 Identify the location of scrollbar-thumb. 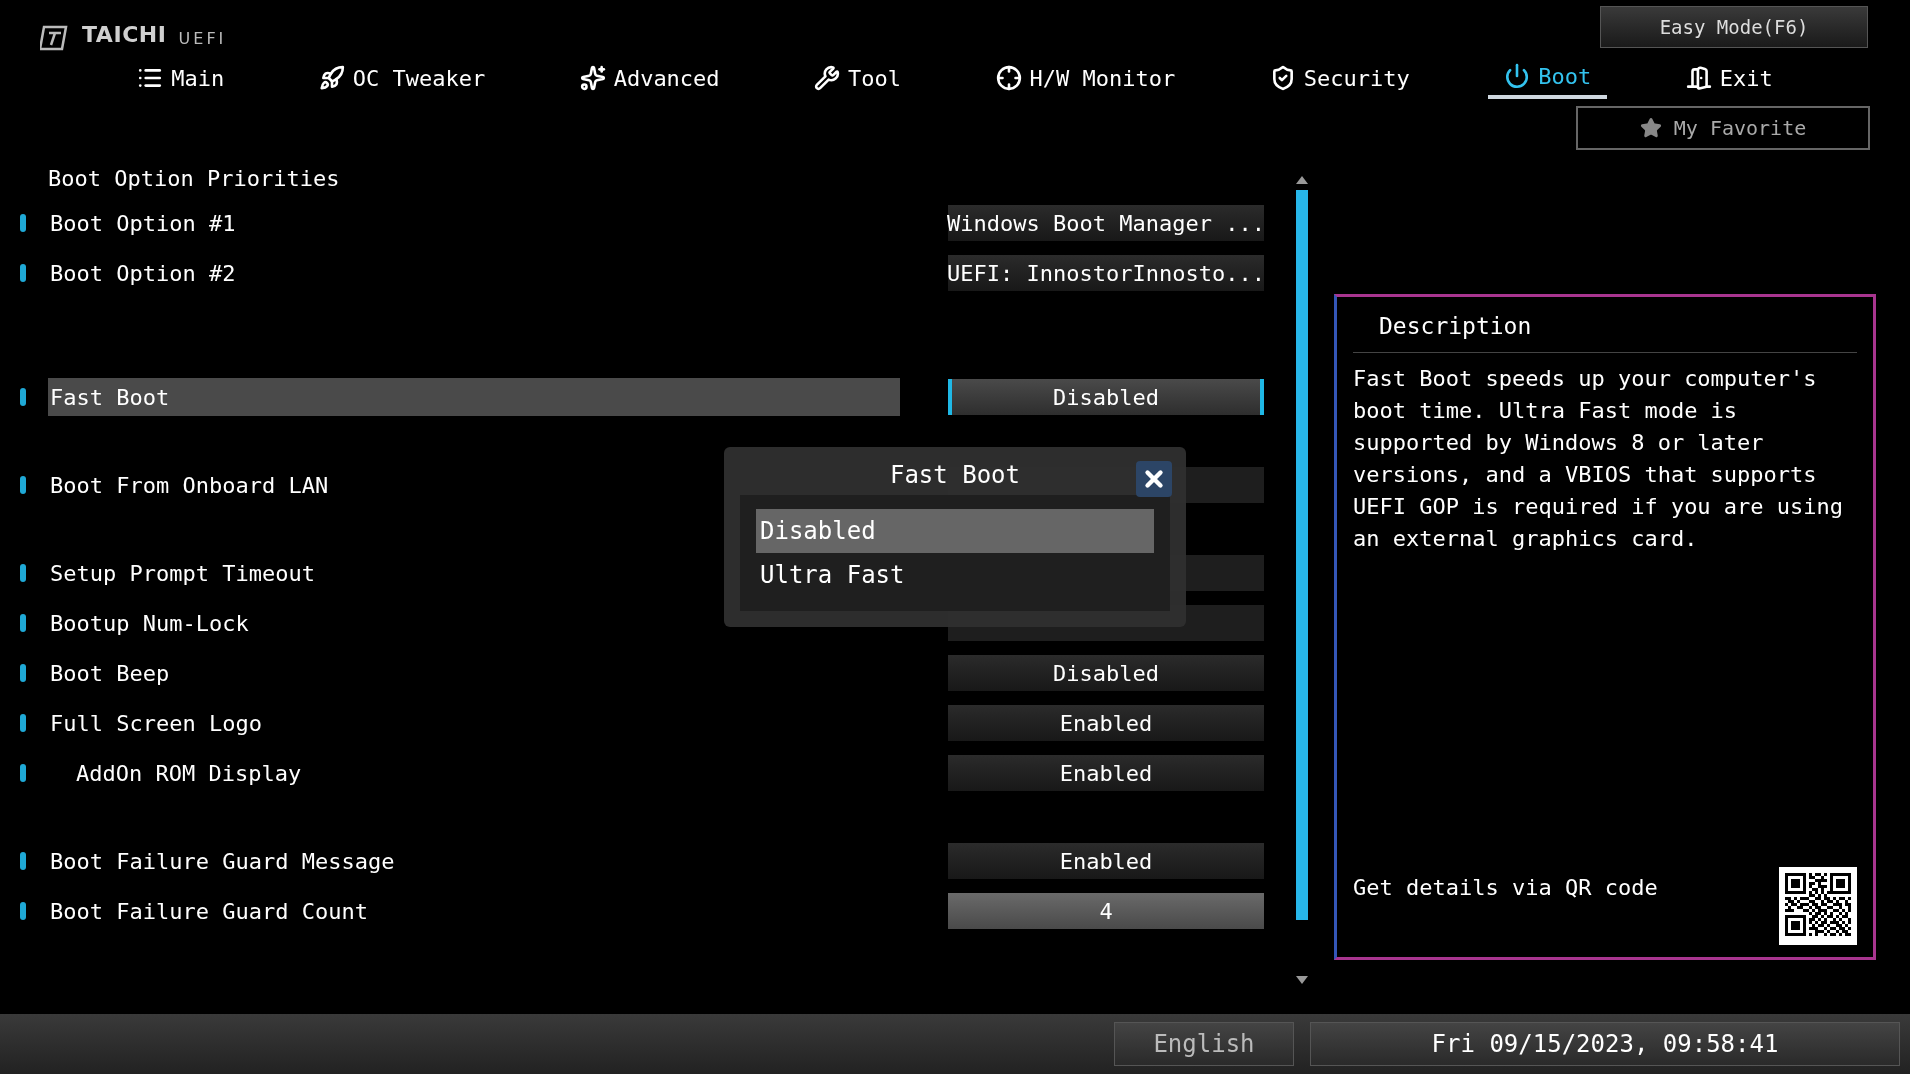
(1302, 555).